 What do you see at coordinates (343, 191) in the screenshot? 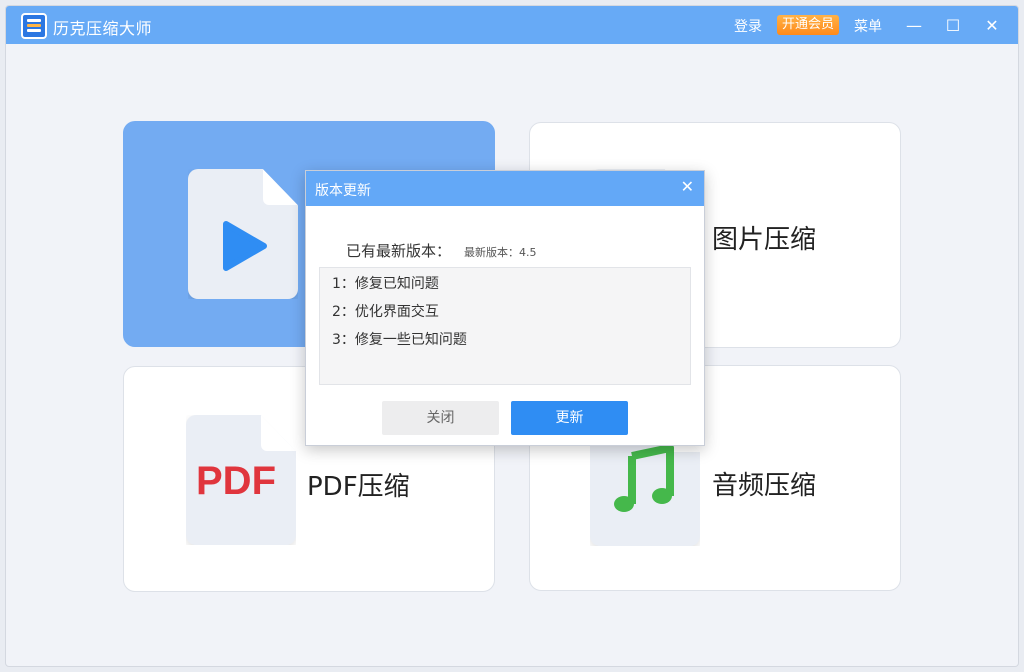
I see `dialog-title: 版本更新` at bounding box center [343, 191].